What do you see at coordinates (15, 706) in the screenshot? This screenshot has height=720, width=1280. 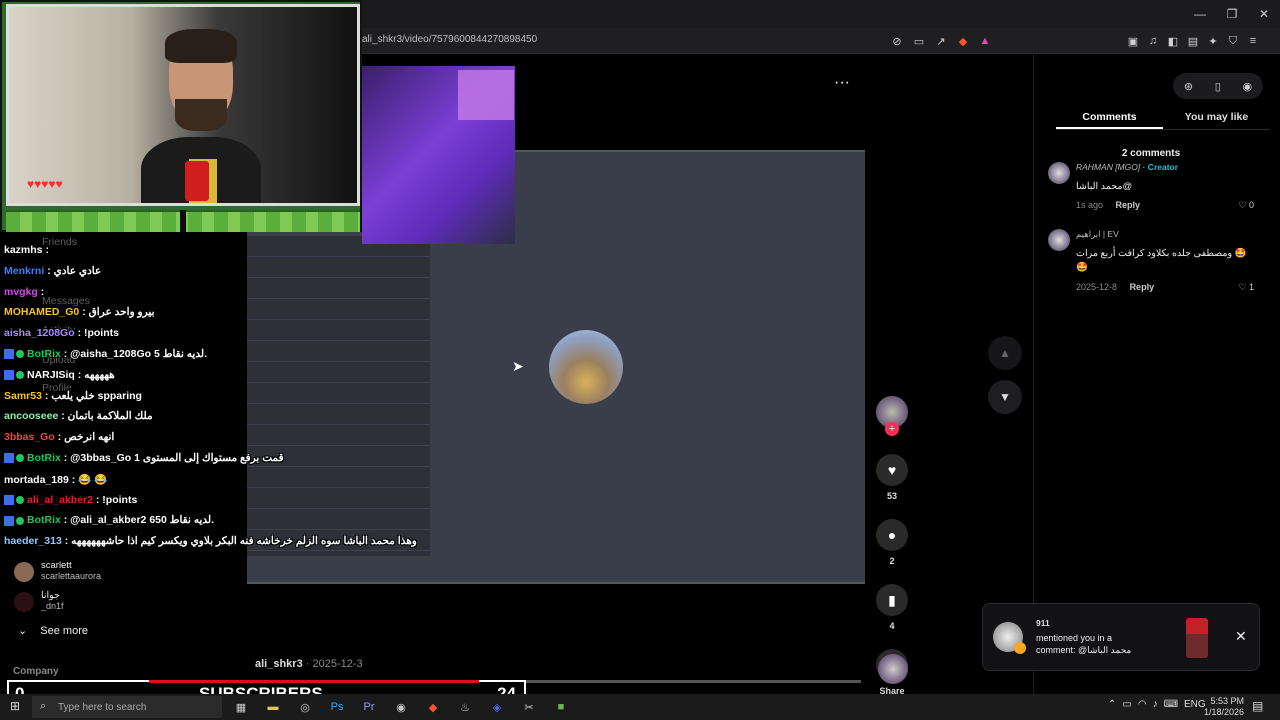 I see `start-windows-icon: ⊞` at bounding box center [15, 706].